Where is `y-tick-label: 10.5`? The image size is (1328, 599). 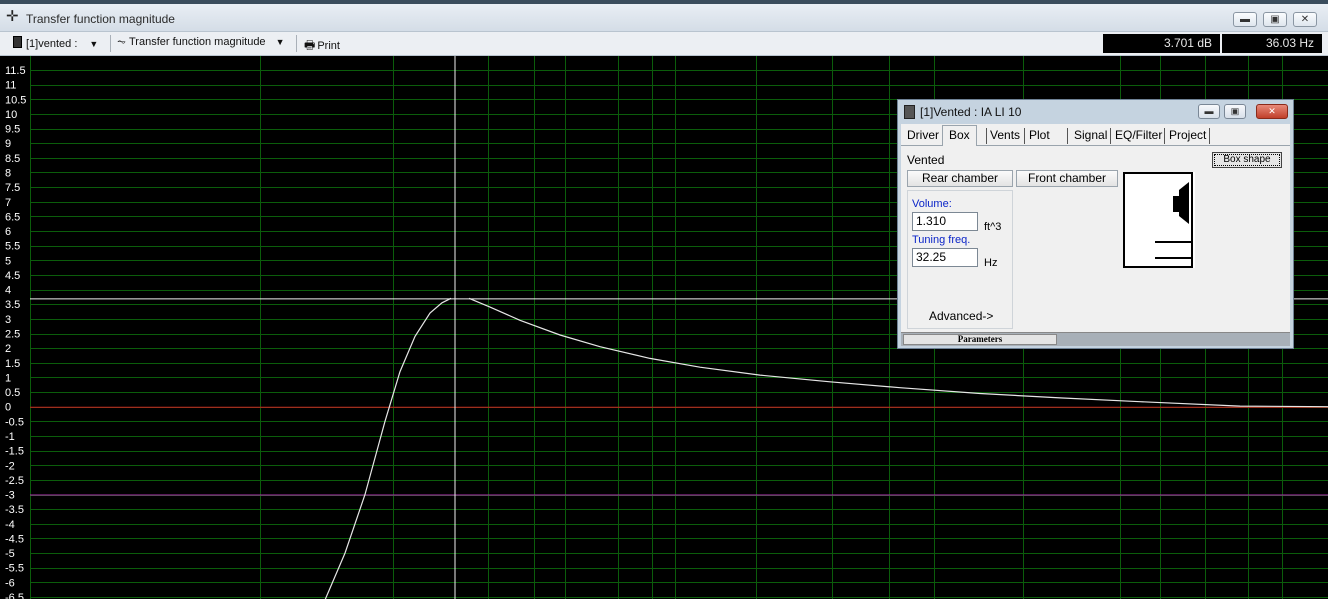
y-tick-label: 10.5 is located at coordinates (15, 100).